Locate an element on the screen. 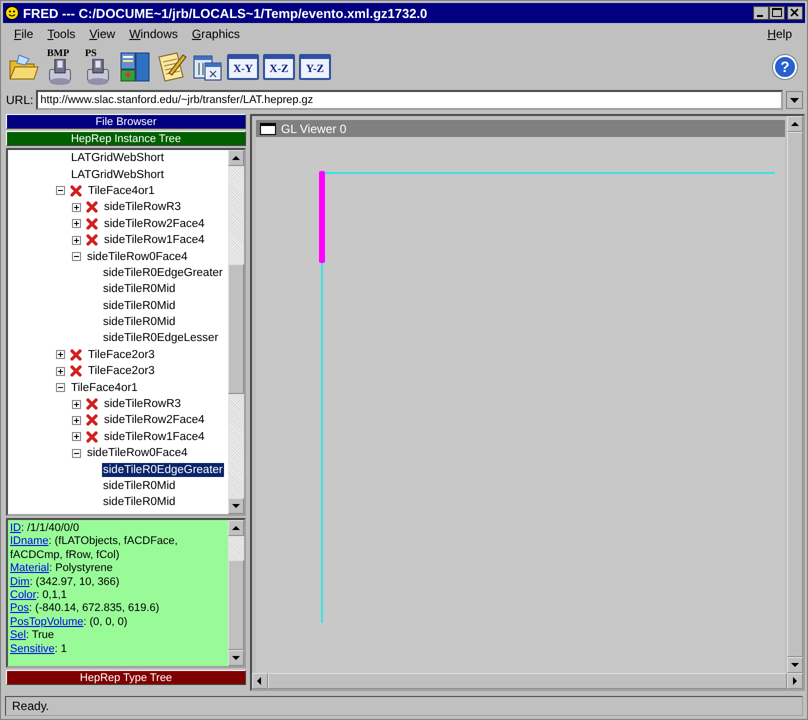 This screenshot has height=720, width=808. property-line: IDname: (fLATObjects, fACDFace, fACDCmp, fRow, fCol) is located at coordinates (94, 548).